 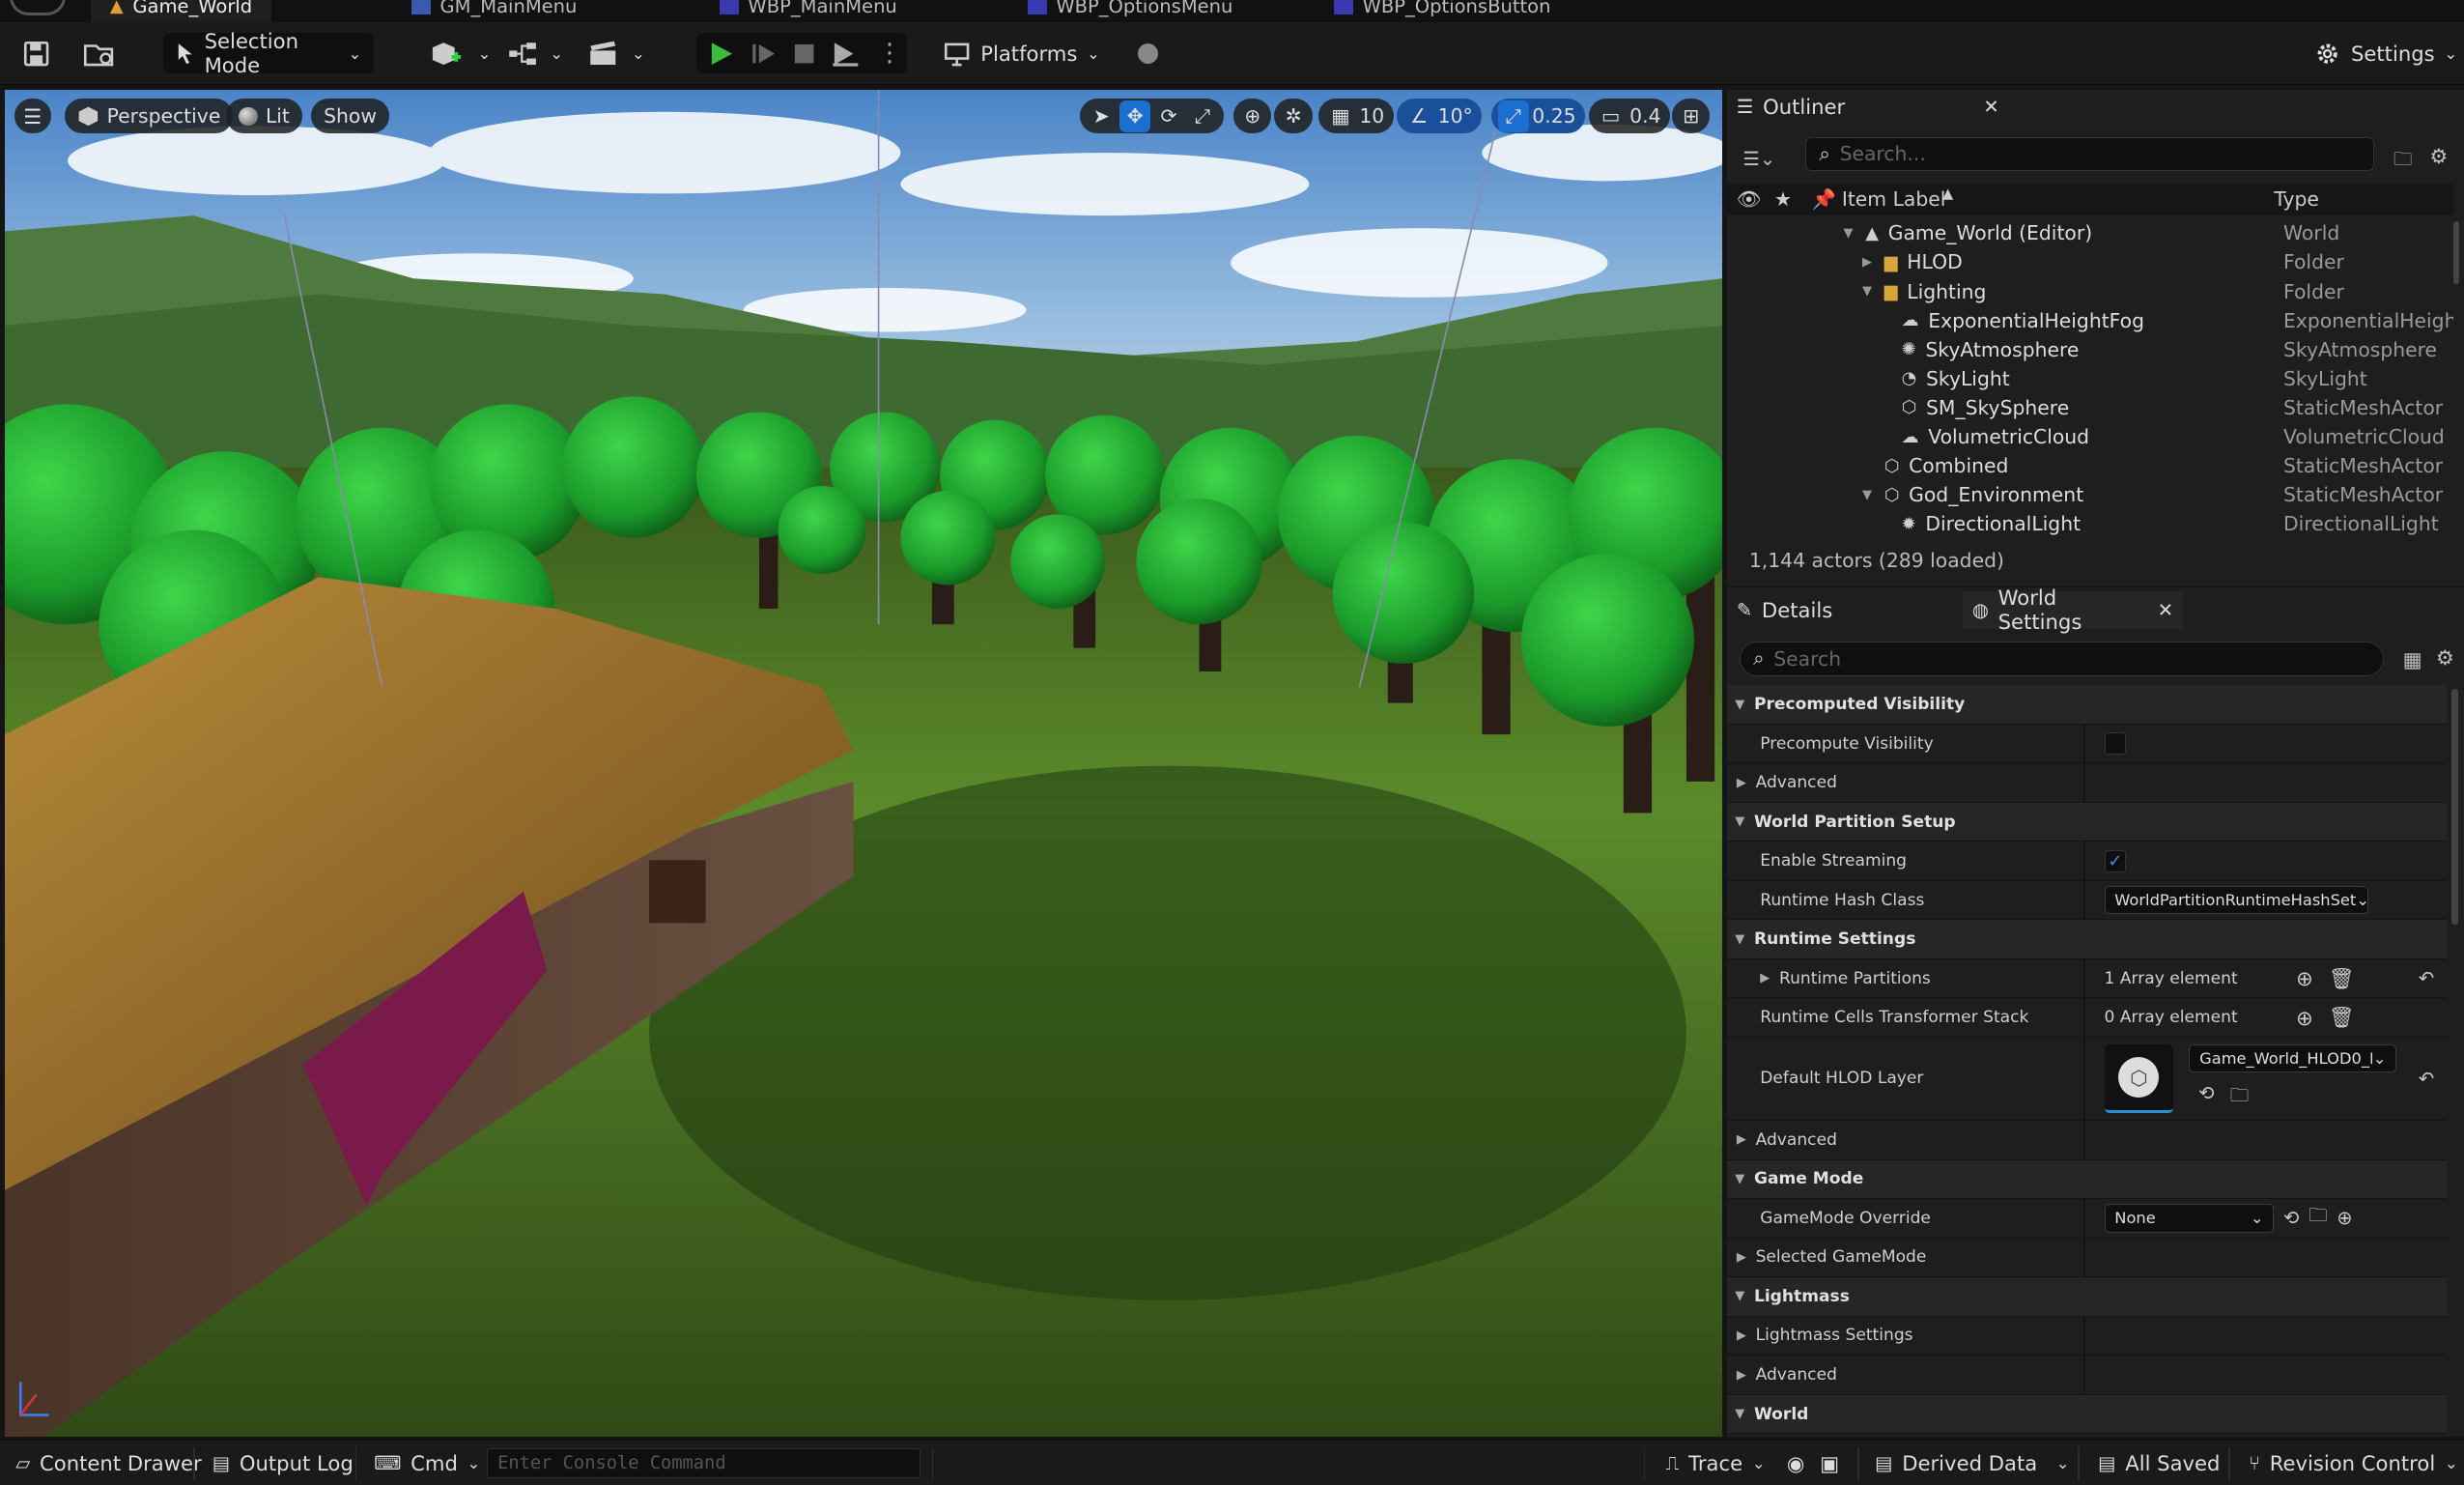 I want to click on item-label-column: Item Label, so click(x=1894, y=199).